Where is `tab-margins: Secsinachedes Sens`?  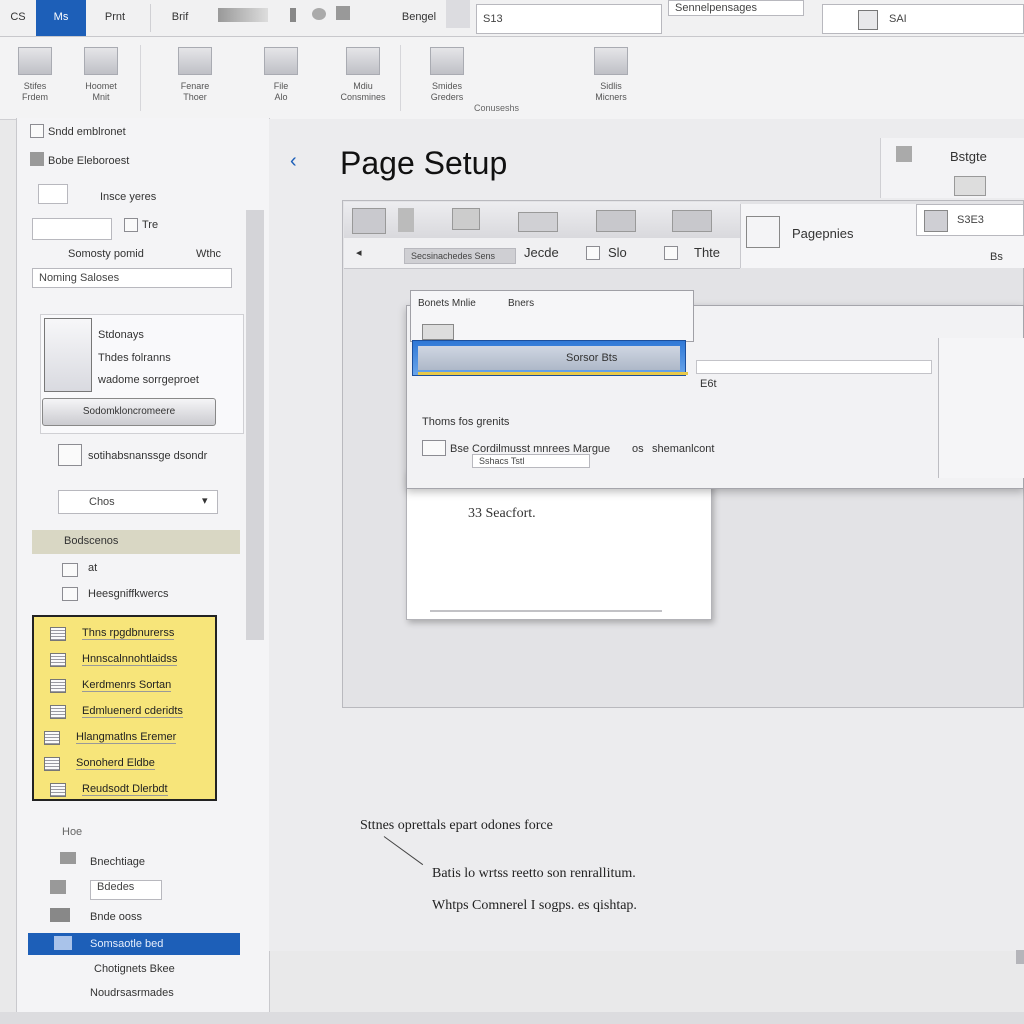 tab-margins: Secsinachedes Sens is located at coordinates (460, 256).